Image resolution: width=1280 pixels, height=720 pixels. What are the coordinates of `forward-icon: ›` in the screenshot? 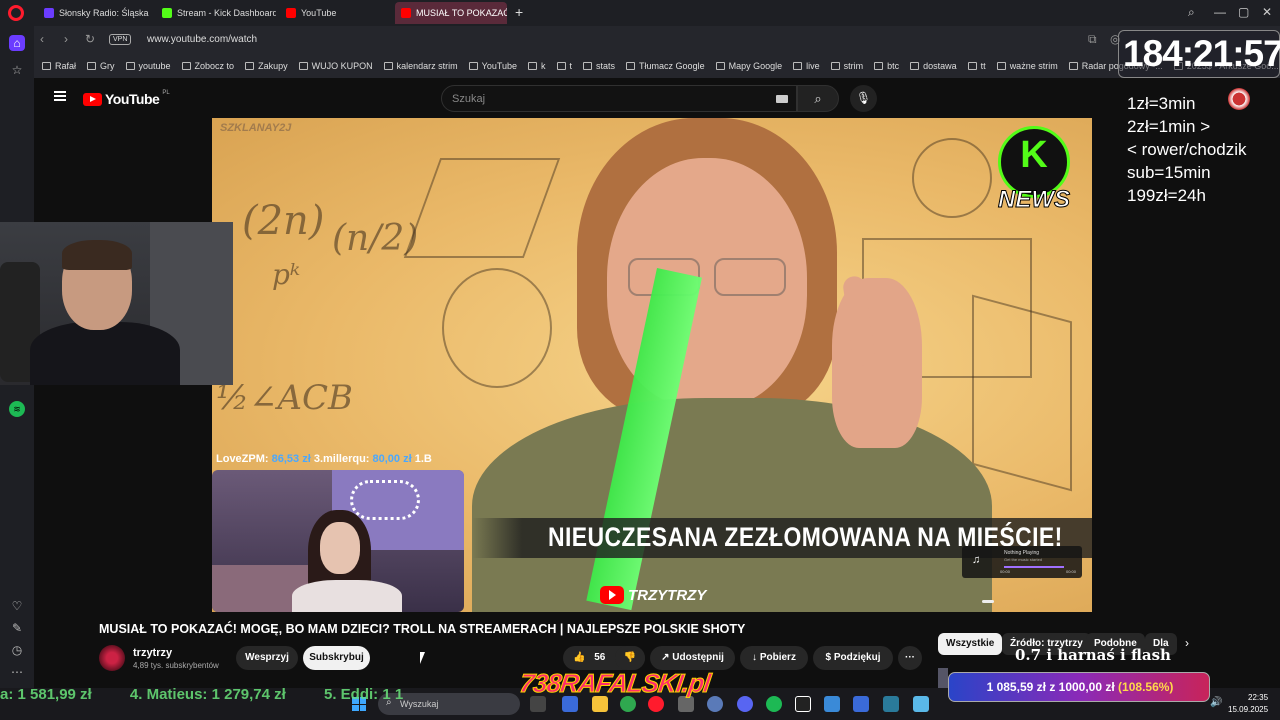 It's located at (66, 39).